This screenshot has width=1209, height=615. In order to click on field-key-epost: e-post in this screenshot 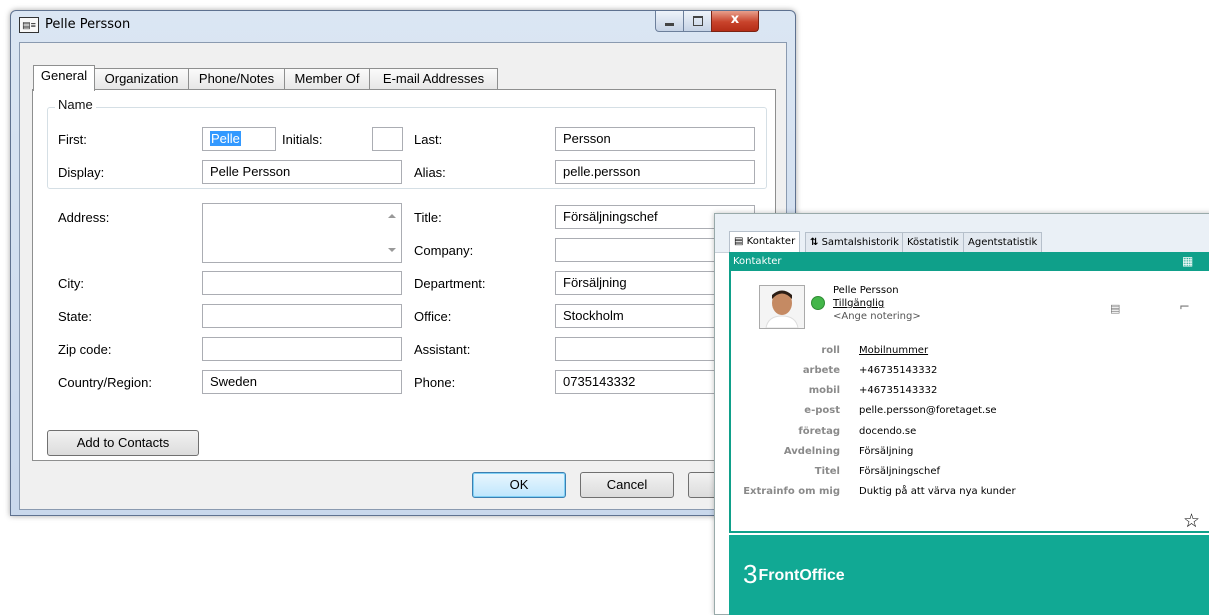, I will do `click(822, 410)`.